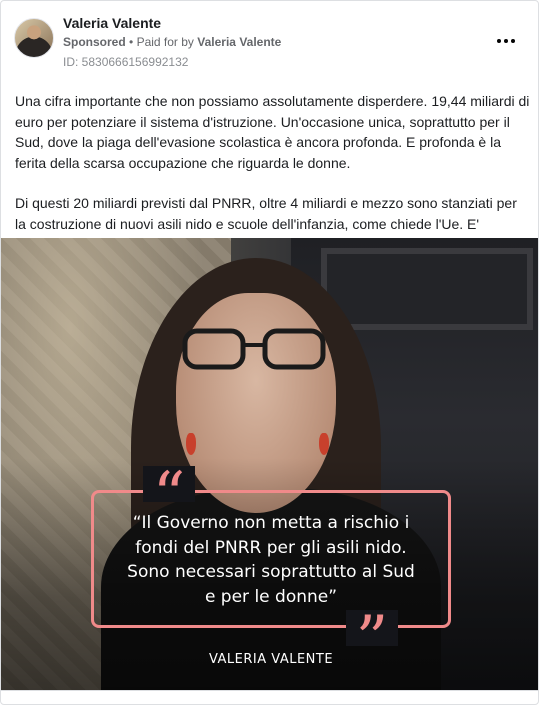  I want to click on quote-line: e per le donne”, so click(271, 596).